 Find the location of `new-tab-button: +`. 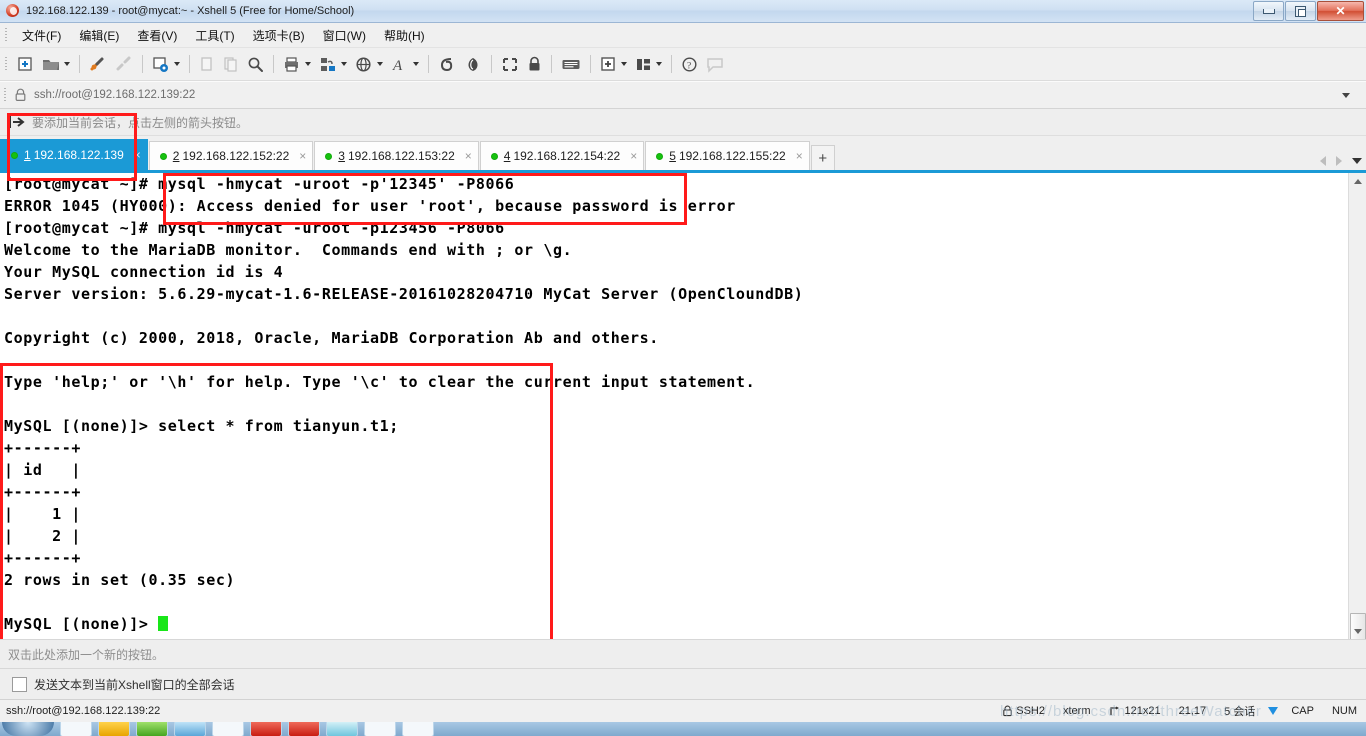

new-tab-button: + is located at coordinates (822, 157).